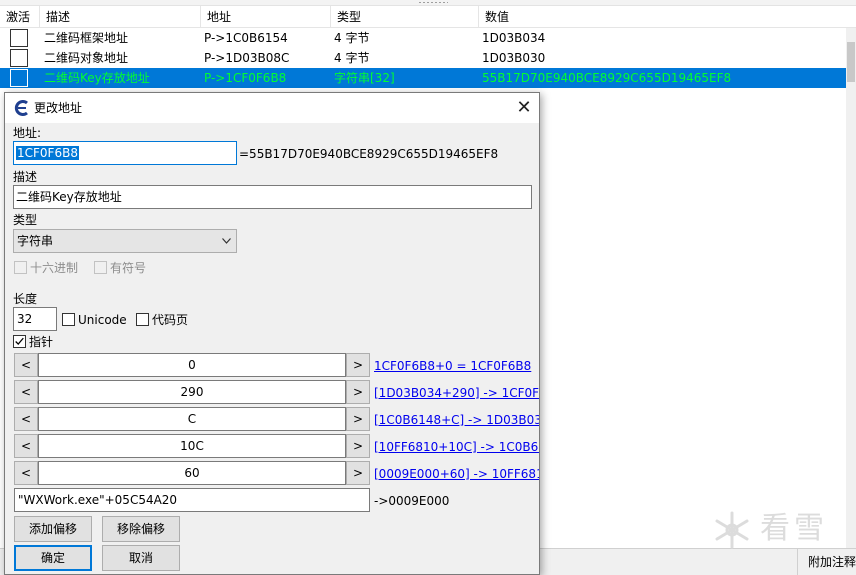  Describe the element at coordinates (54, 268) in the screenshot. I see `hex-label: 十六进制` at that location.